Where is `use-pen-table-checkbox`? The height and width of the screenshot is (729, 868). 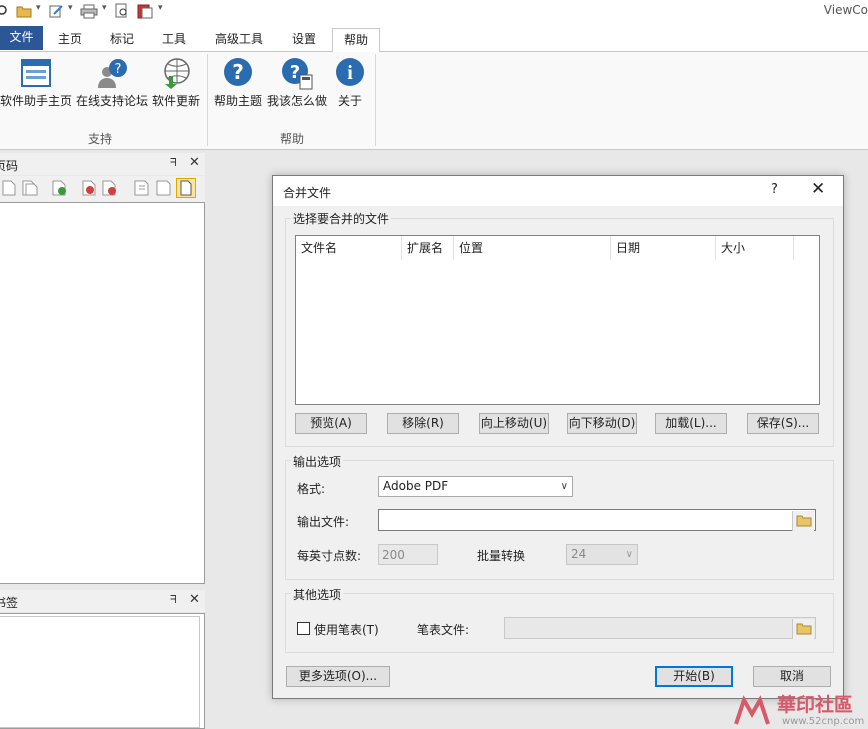 use-pen-table-checkbox is located at coordinates (303, 628).